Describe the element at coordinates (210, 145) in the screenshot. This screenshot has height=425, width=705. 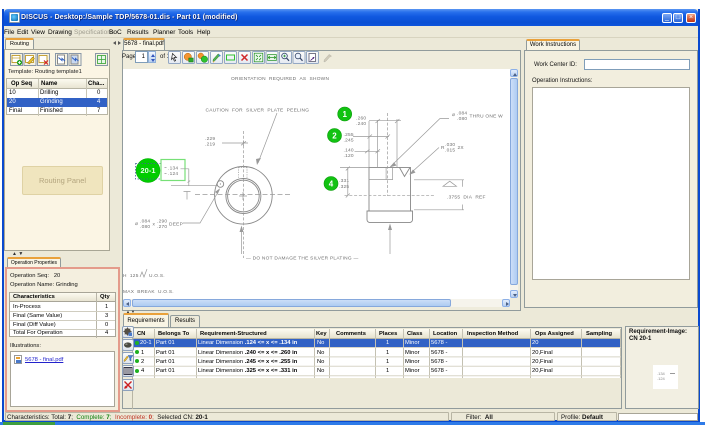
I see `svg-text: .219` at that location.